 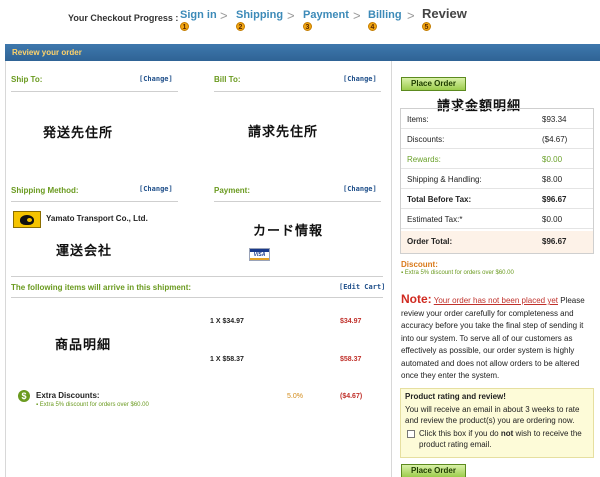 I want to click on place-order-button: Place Order, so click(x=433, y=84).